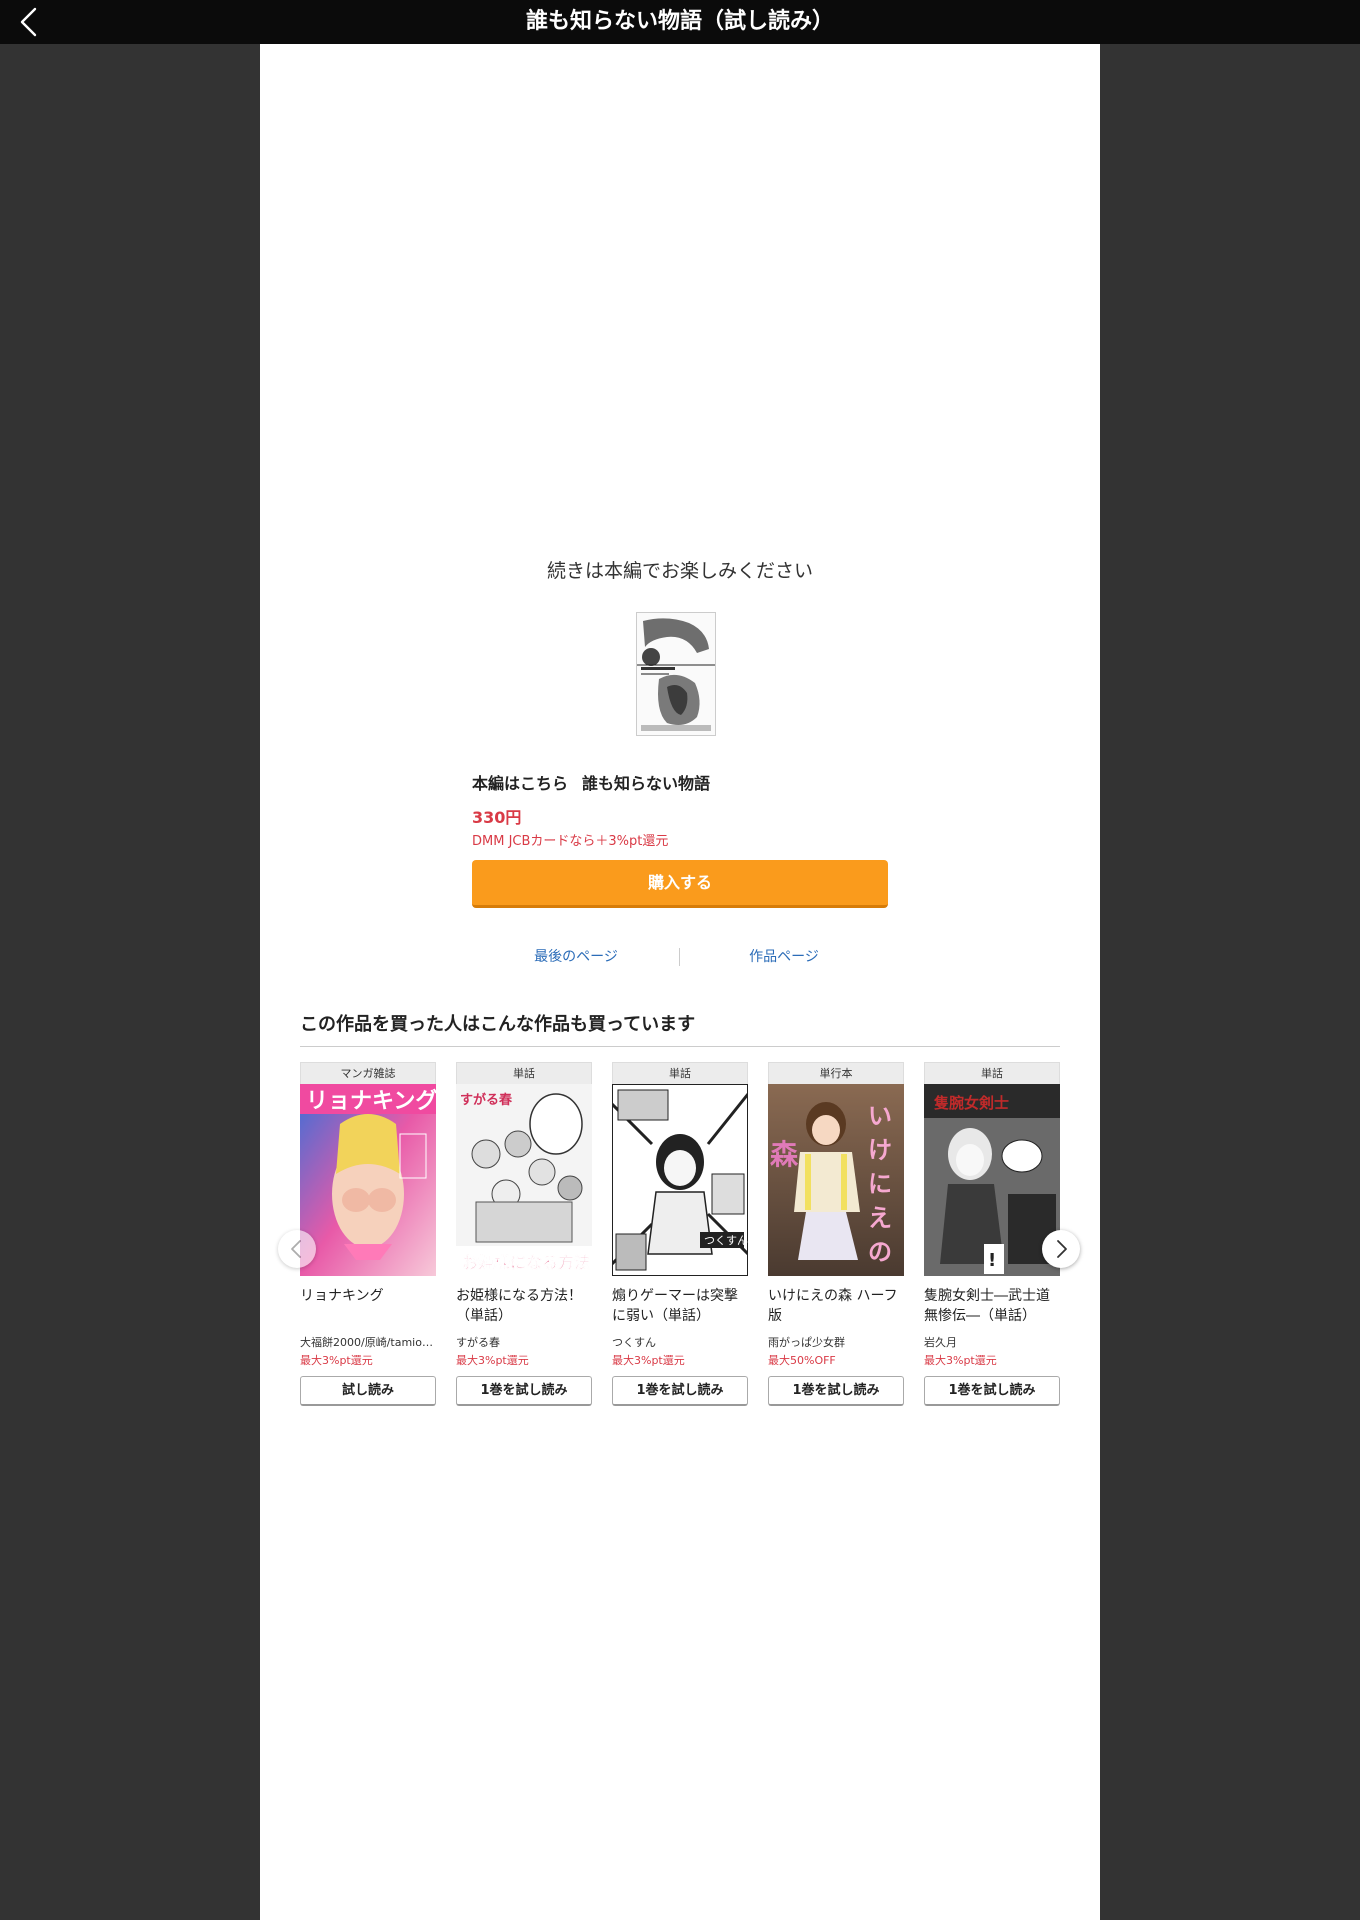 The image size is (1360, 1920). I want to click on continue-message: 続きは本編でお楽しみください, so click(679, 571).